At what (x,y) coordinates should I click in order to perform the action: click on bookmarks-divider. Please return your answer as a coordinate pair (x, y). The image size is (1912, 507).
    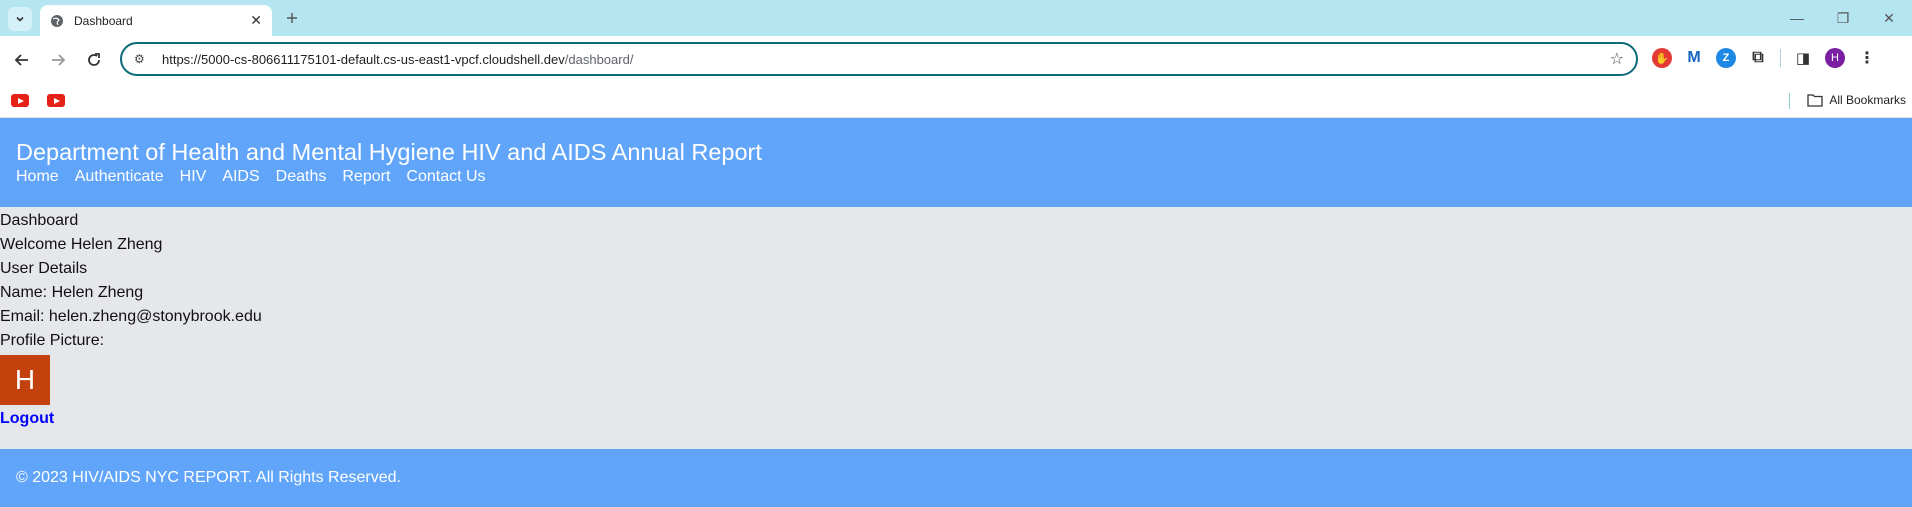
    Looking at the image, I should click on (1789, 101).